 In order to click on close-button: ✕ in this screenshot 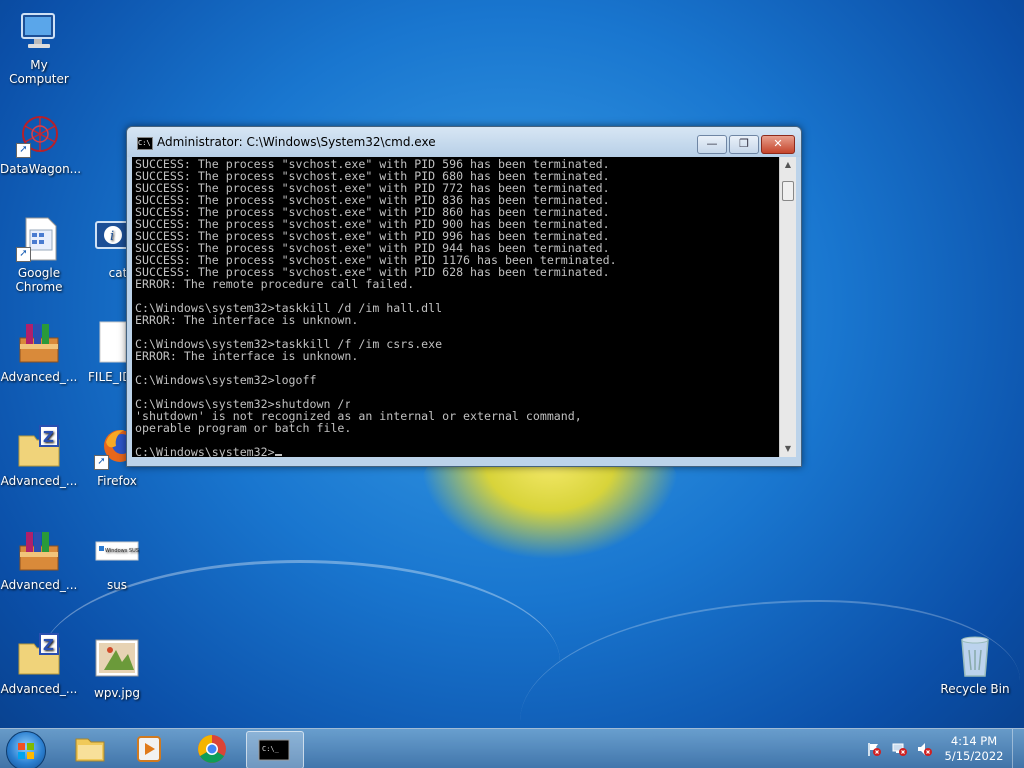, I will do `click(778, 144)`.